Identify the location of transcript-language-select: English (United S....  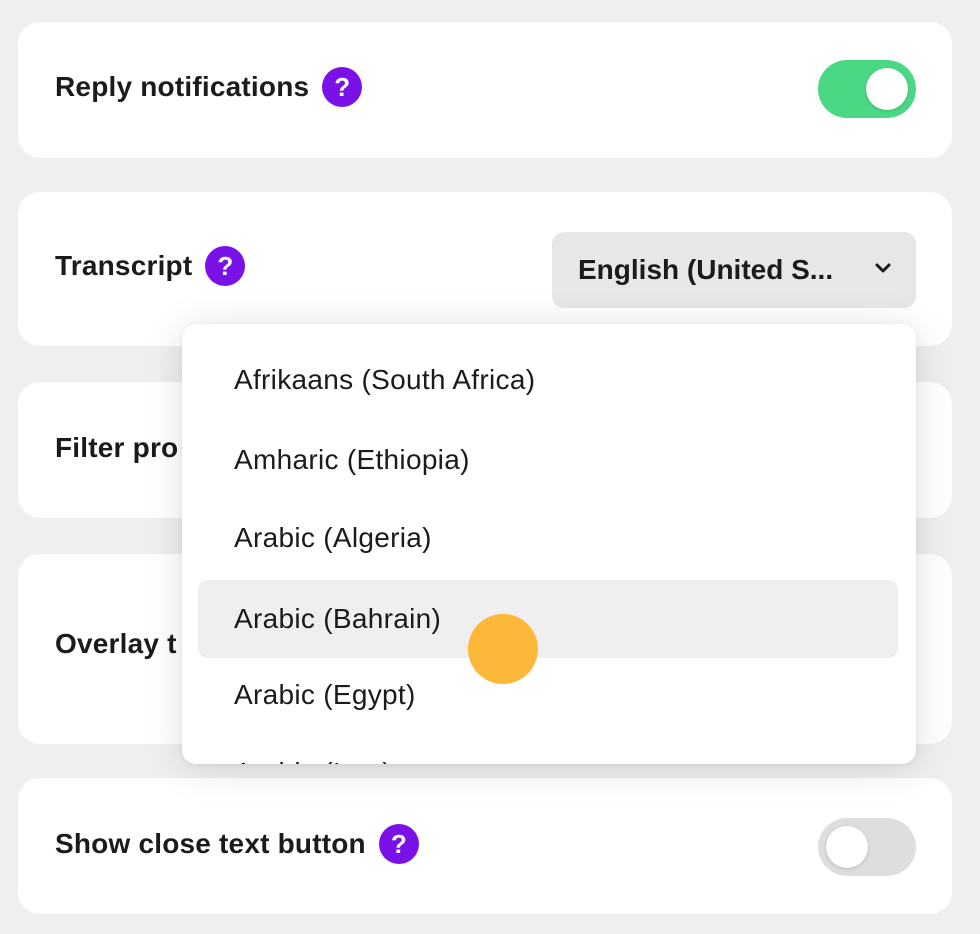
(734, 270).